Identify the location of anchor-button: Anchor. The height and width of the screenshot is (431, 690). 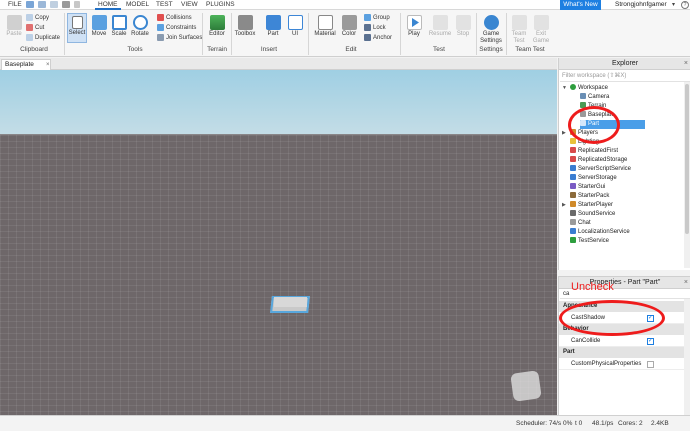
(378, 38).